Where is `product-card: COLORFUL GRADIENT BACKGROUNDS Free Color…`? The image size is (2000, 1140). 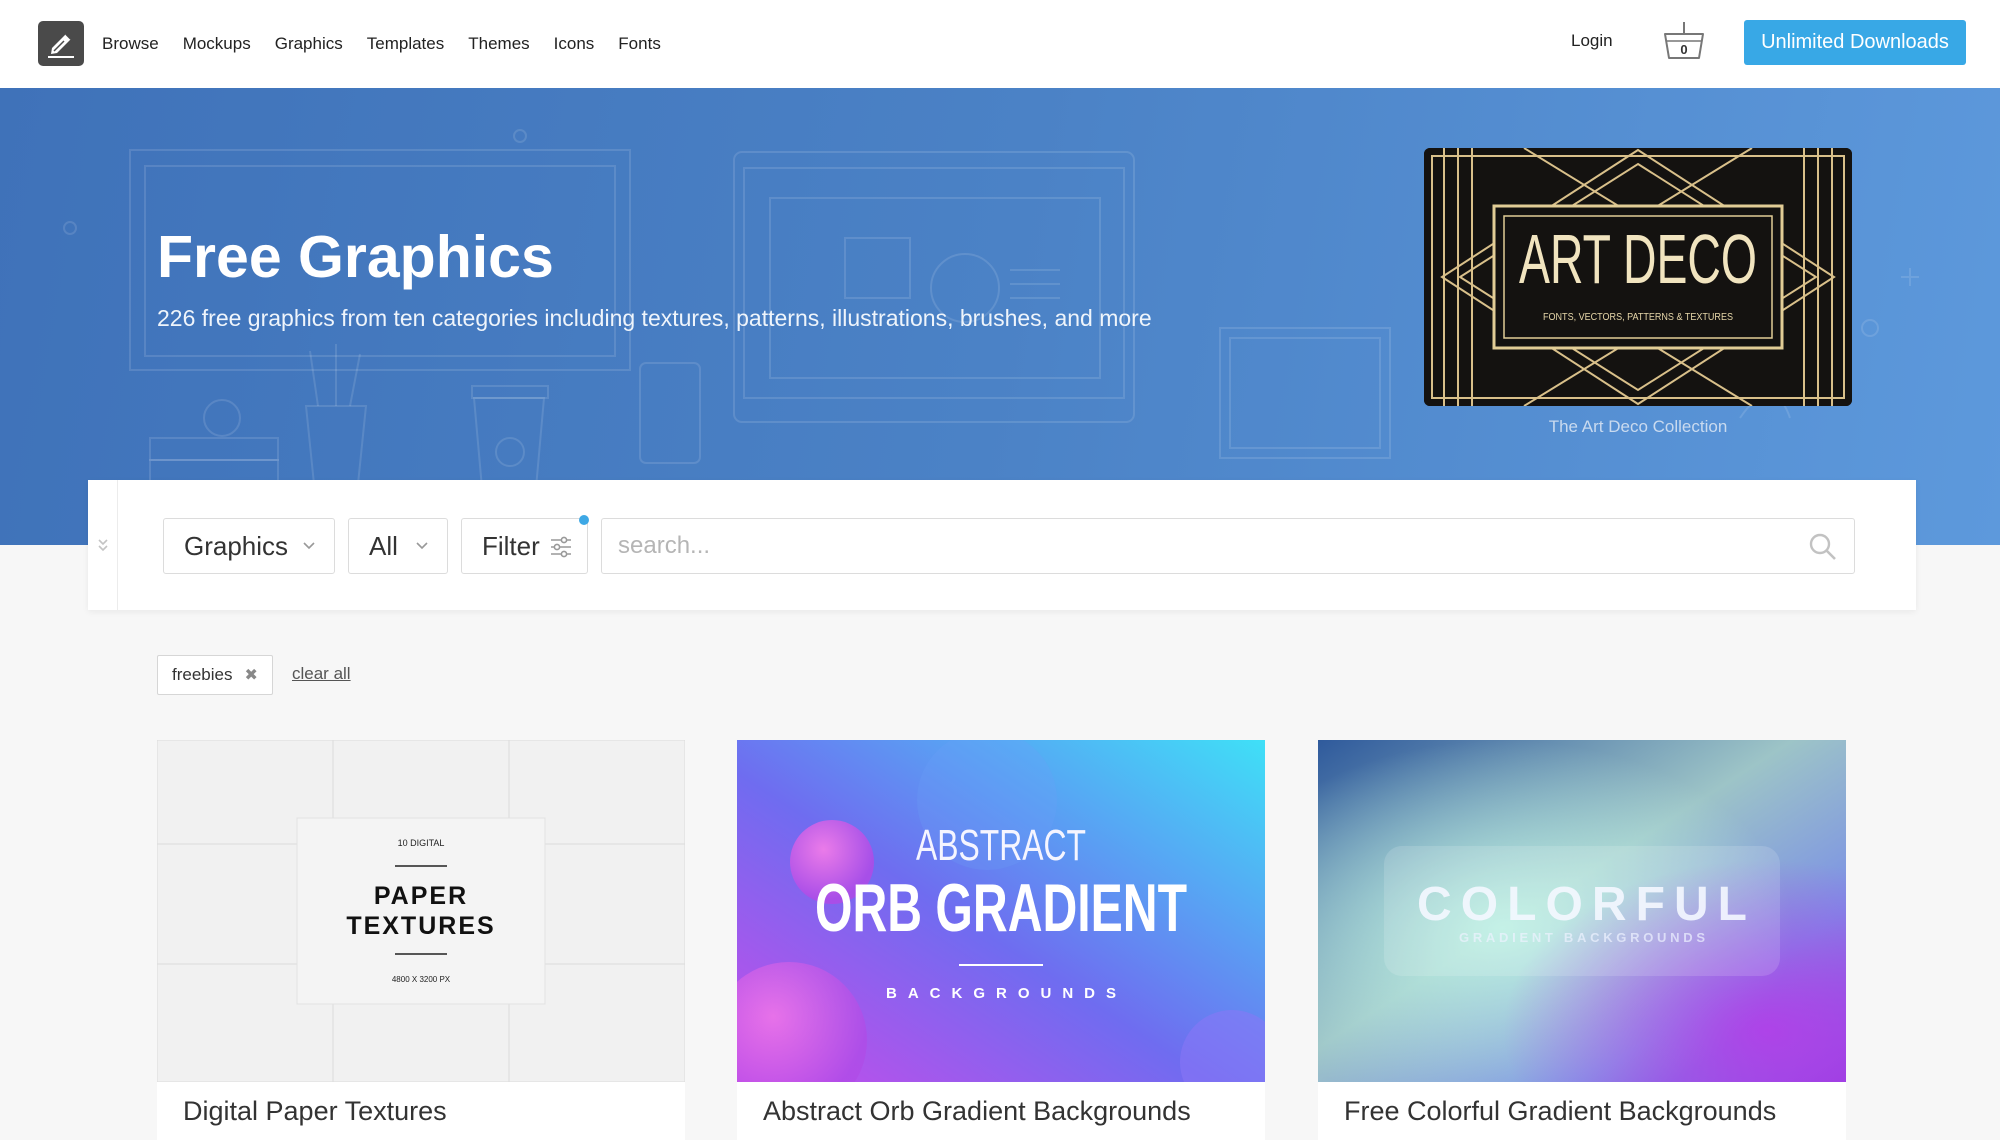
product-card: COLORFUL GRADIENT BACKGROUNDS Free Color… is located at coordinates (1582, 940).